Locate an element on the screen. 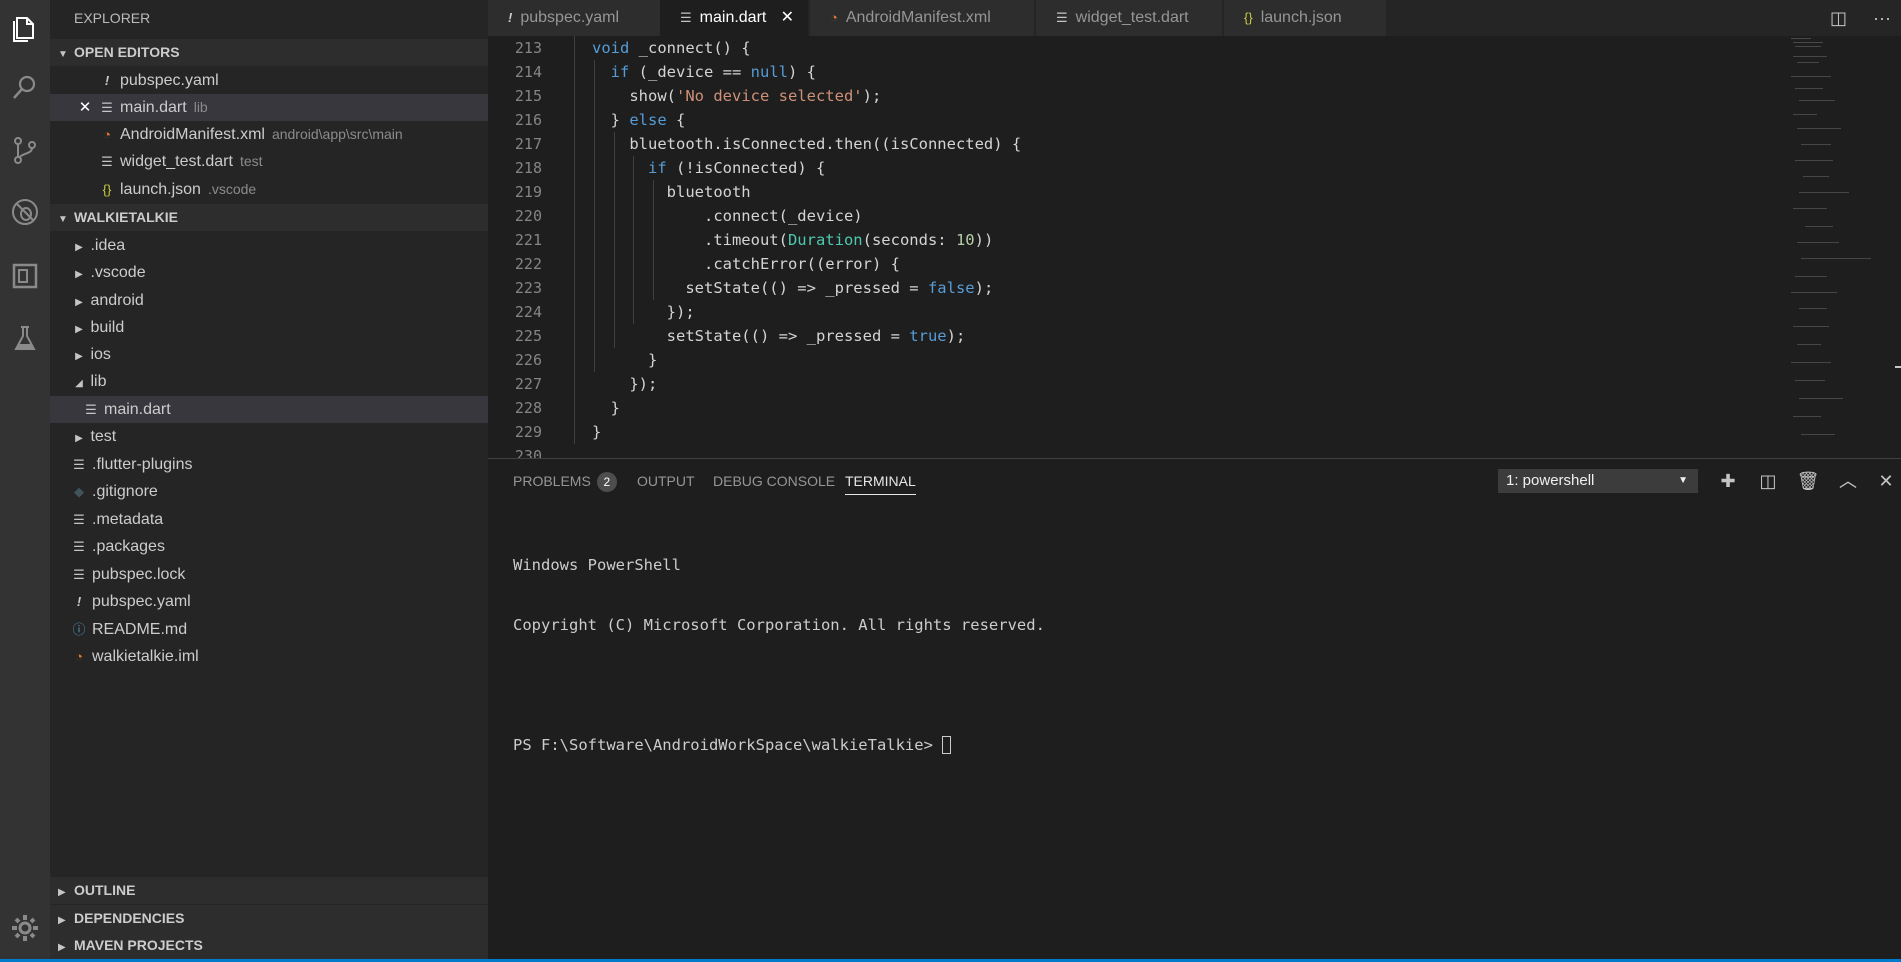 The image size is (1901, 962). open-editor-item: ✕ ☰ main.dart lib is located at coordinates (269, 107).